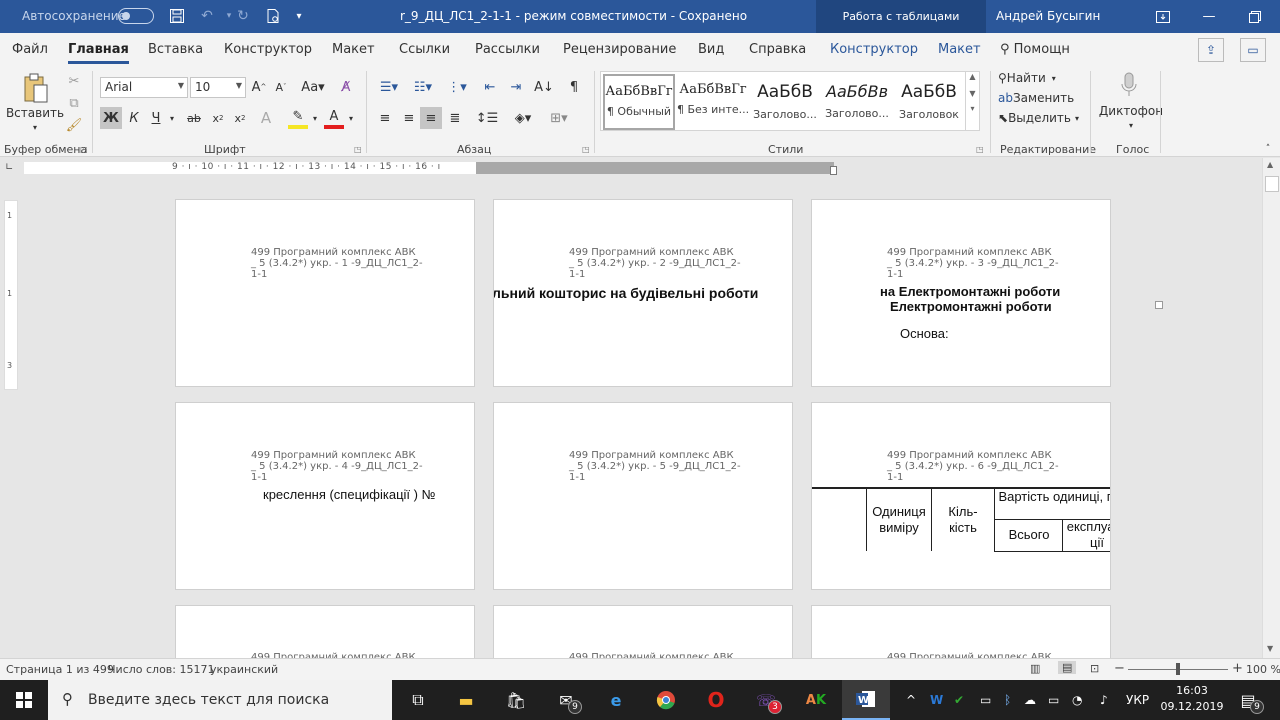 Image resolution: width=1280 pixels, height=720 pixels. I want to click on language-status: украинский, so click(244, 669).